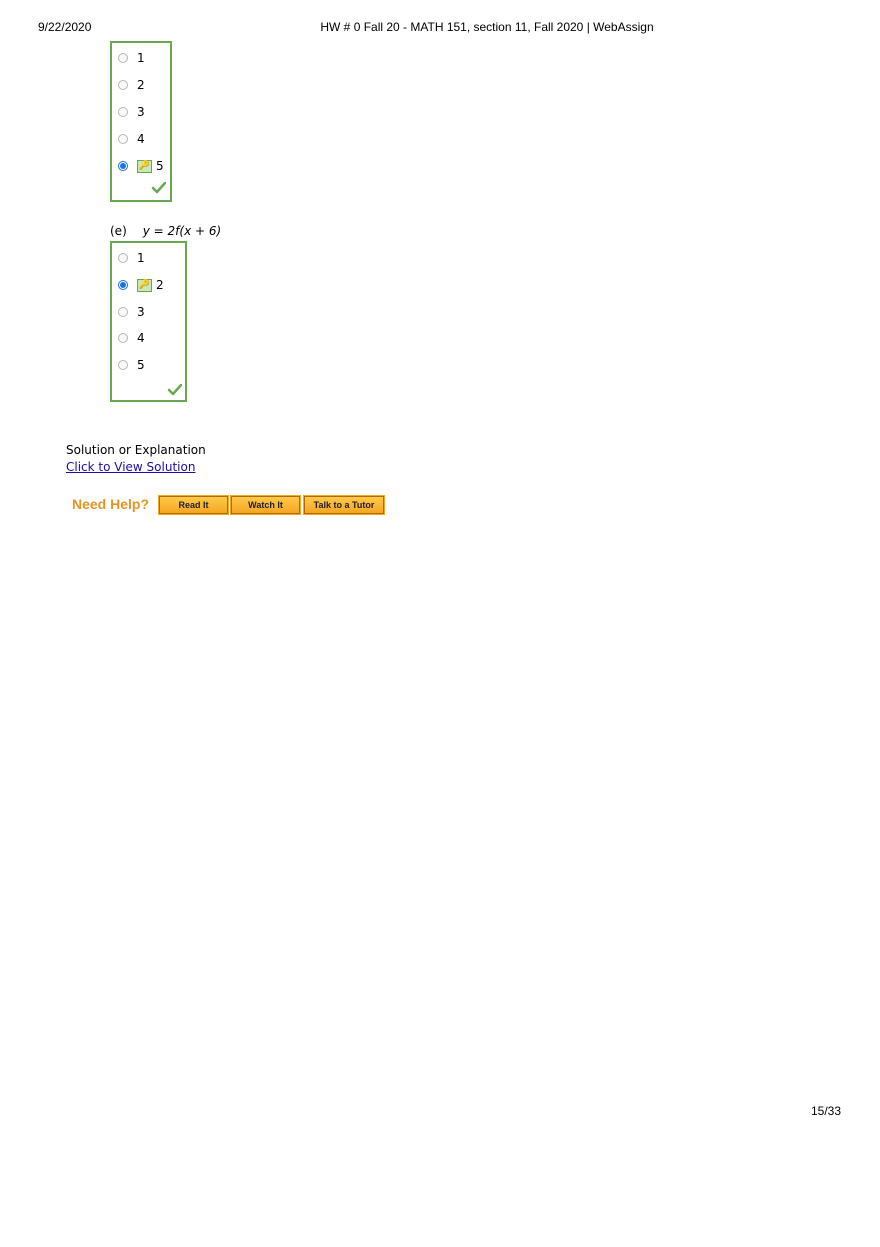 The image size is (880, 1247). What do you see at coordinates (111, 504) in the screenshot?
I see `need-help-label: Need Help?` at bounding box center [111, 504].